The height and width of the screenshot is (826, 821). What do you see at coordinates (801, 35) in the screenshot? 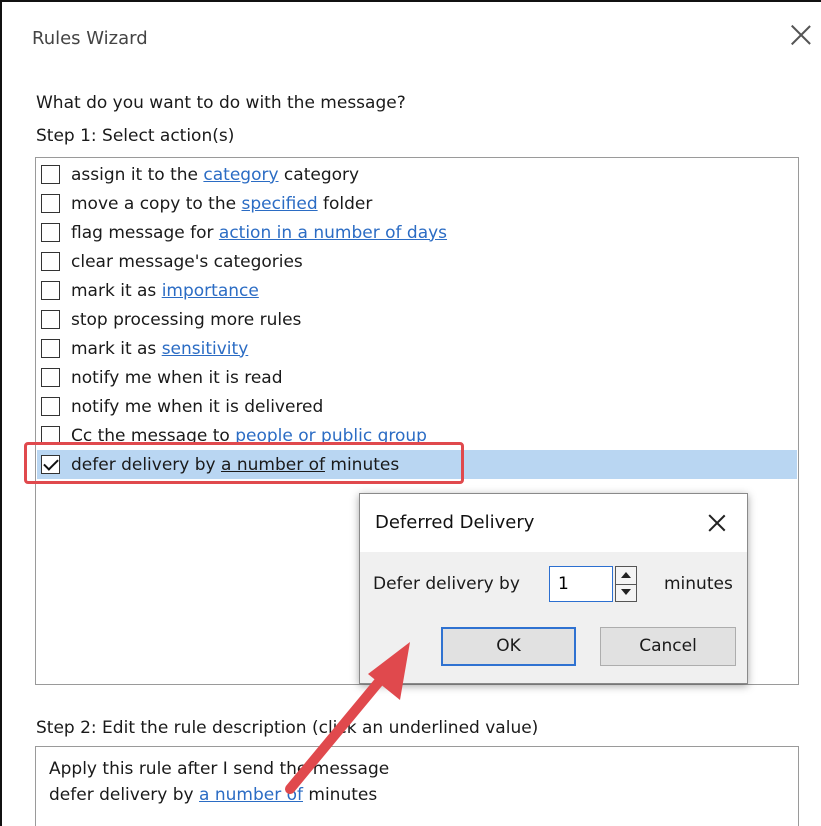
I see `close-icon` at bounding box center [801, 35].